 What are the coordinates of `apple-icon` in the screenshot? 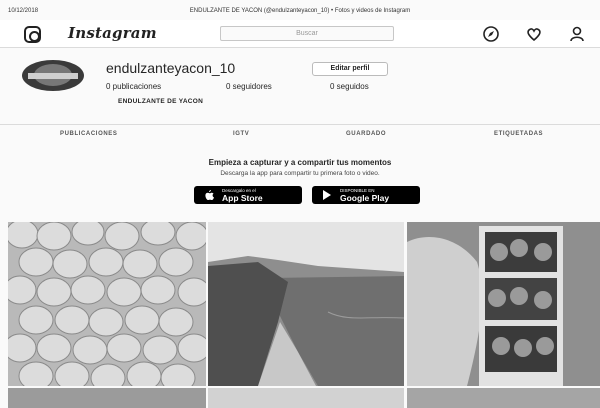 It's located at (209, 195).